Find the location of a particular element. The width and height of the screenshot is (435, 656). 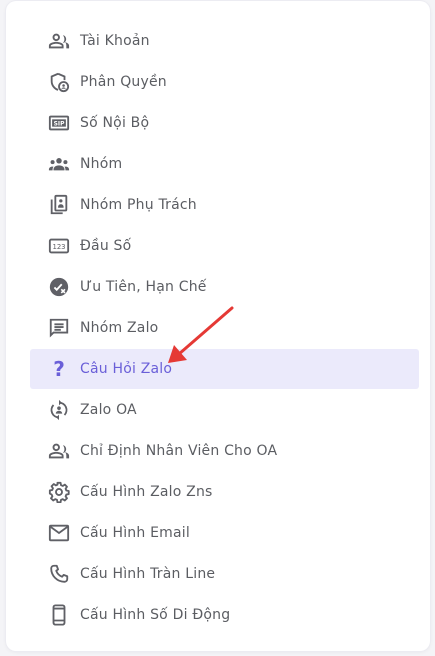

sync-person-icon is located at coordinates (59, 410).